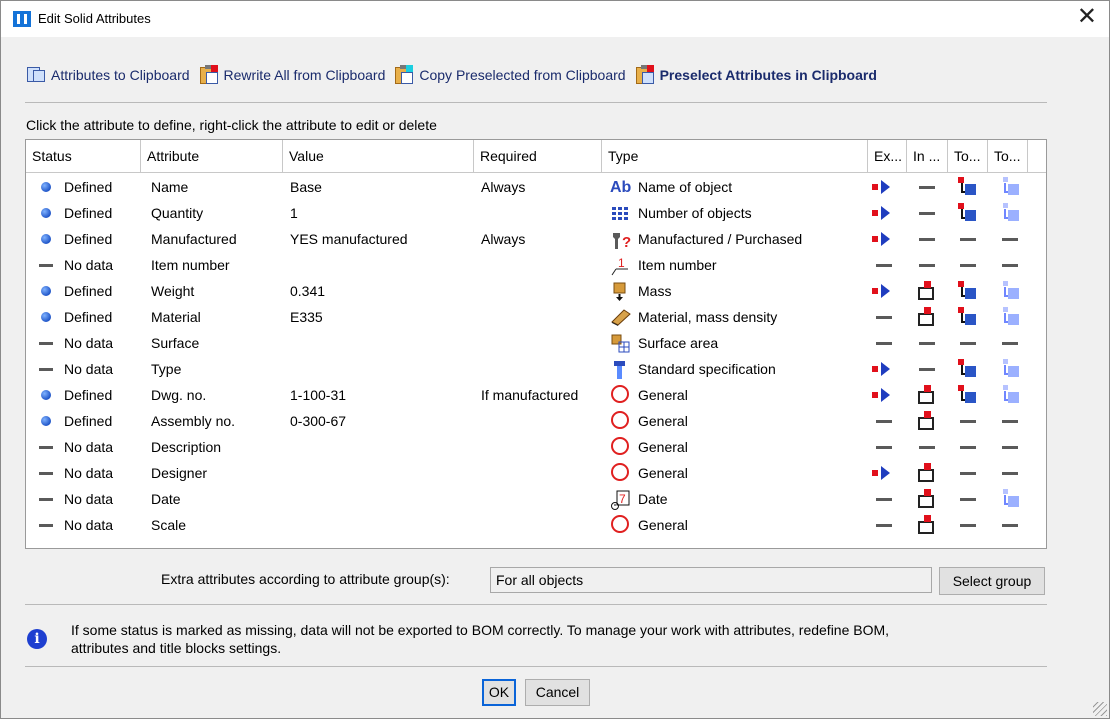 Image resolution: width=1110 pixels, height=719 pixels. I want to click on table-row: Defined Name Base Always Ab Name of object, so click(536, 187).